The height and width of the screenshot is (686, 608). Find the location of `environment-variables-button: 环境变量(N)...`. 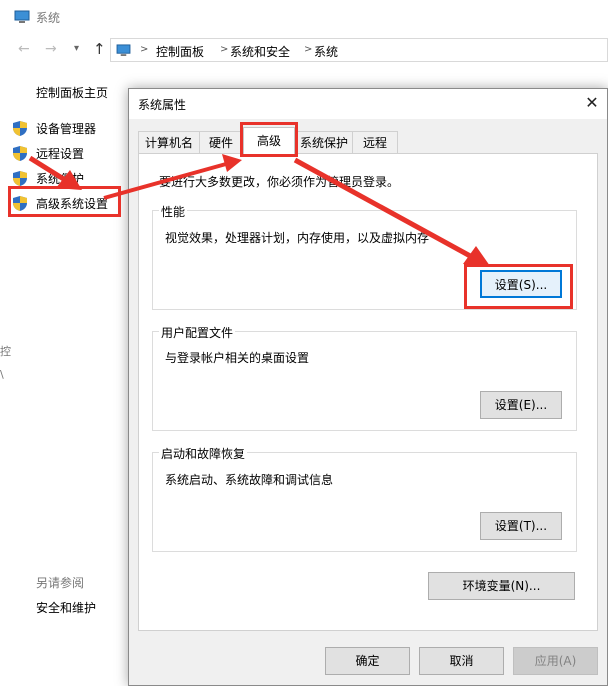

environment-variables-button: 环境变量(N)... is located at coordinates (501, 586).